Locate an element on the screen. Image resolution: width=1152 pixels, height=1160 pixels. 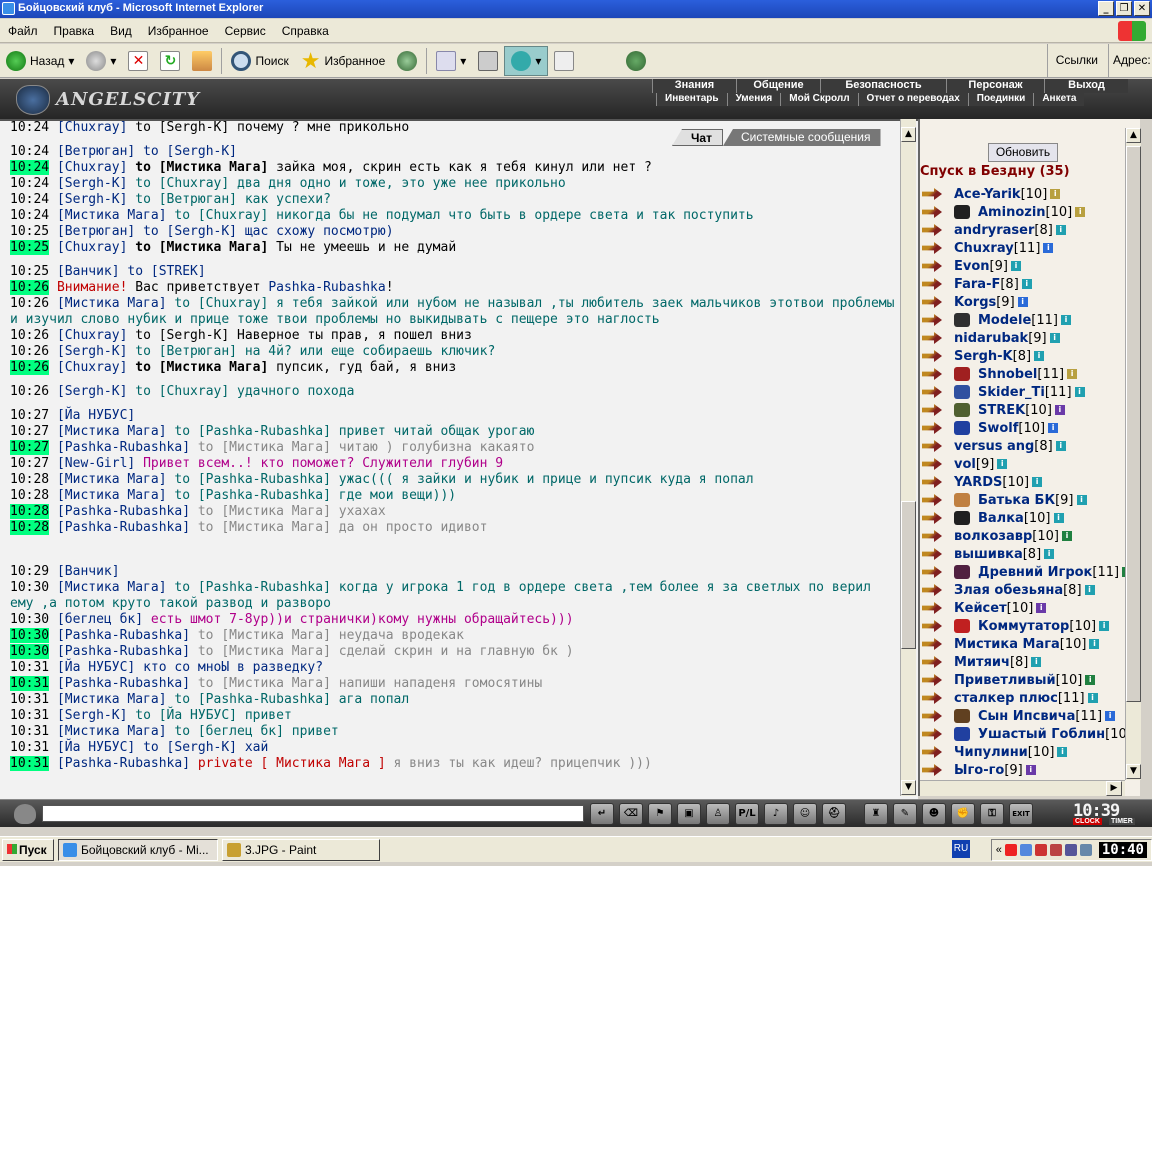
message-time: 10:27 is located at coordinates (30, 447).